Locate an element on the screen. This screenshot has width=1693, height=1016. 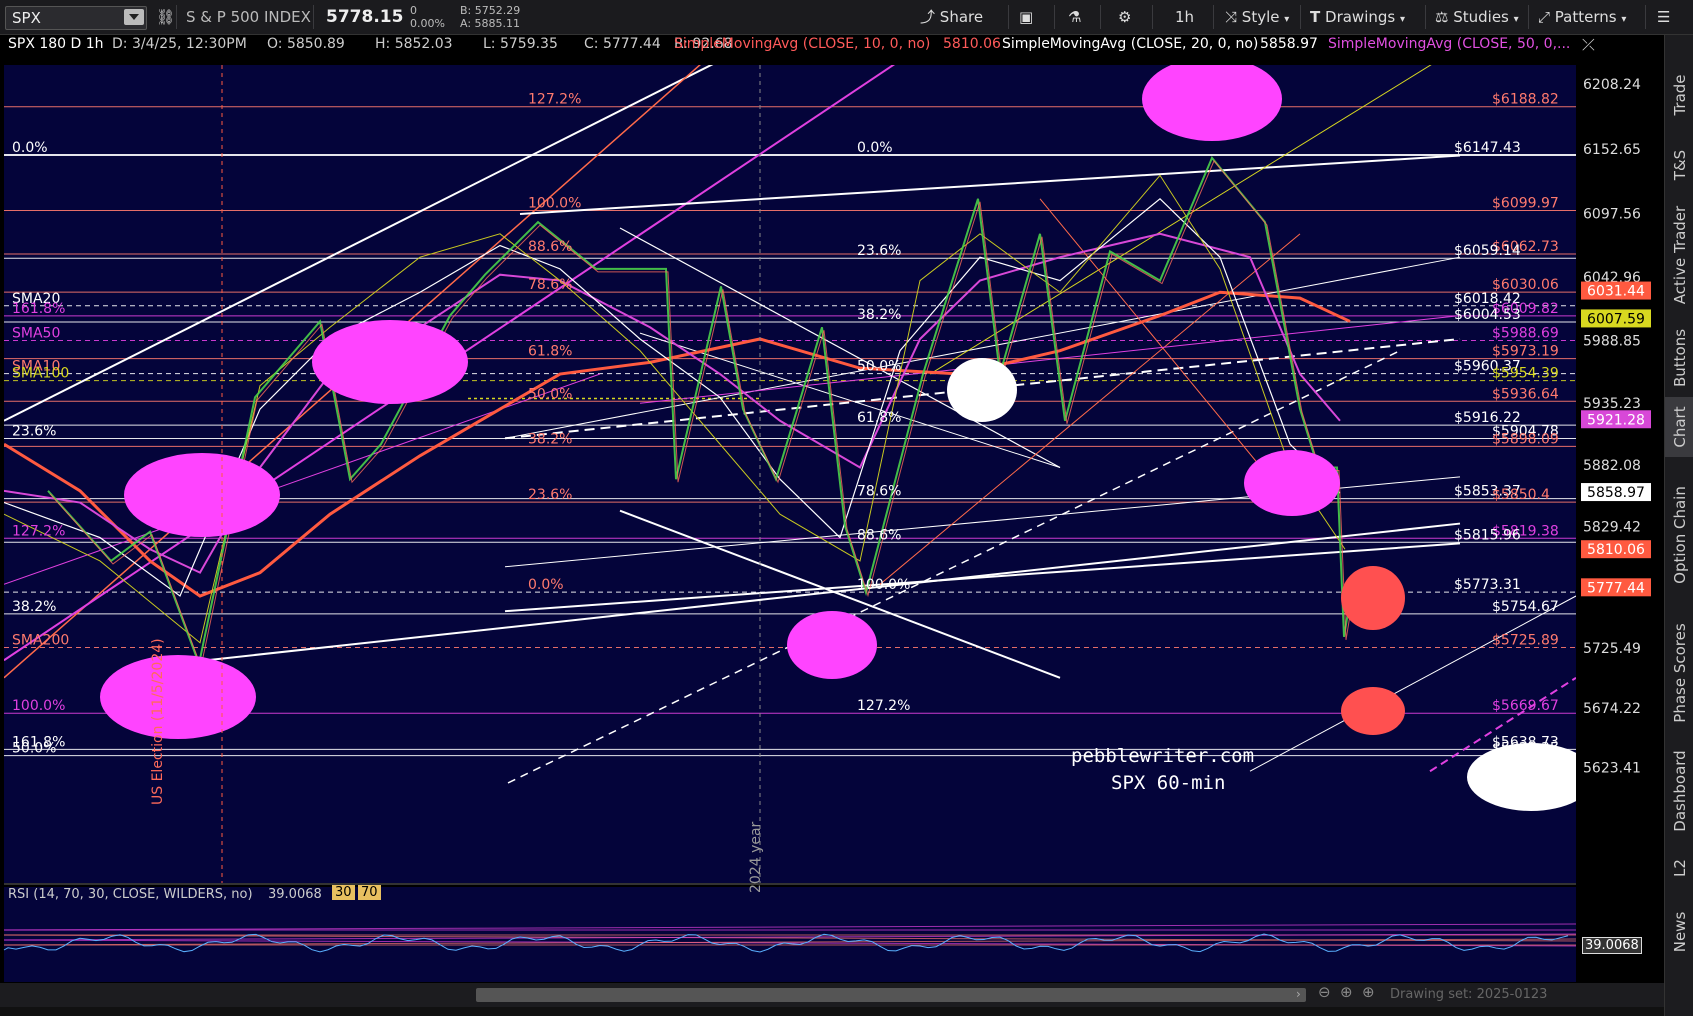
zoom-out-icon: ⊖ is located at coordinates (1324, 992).